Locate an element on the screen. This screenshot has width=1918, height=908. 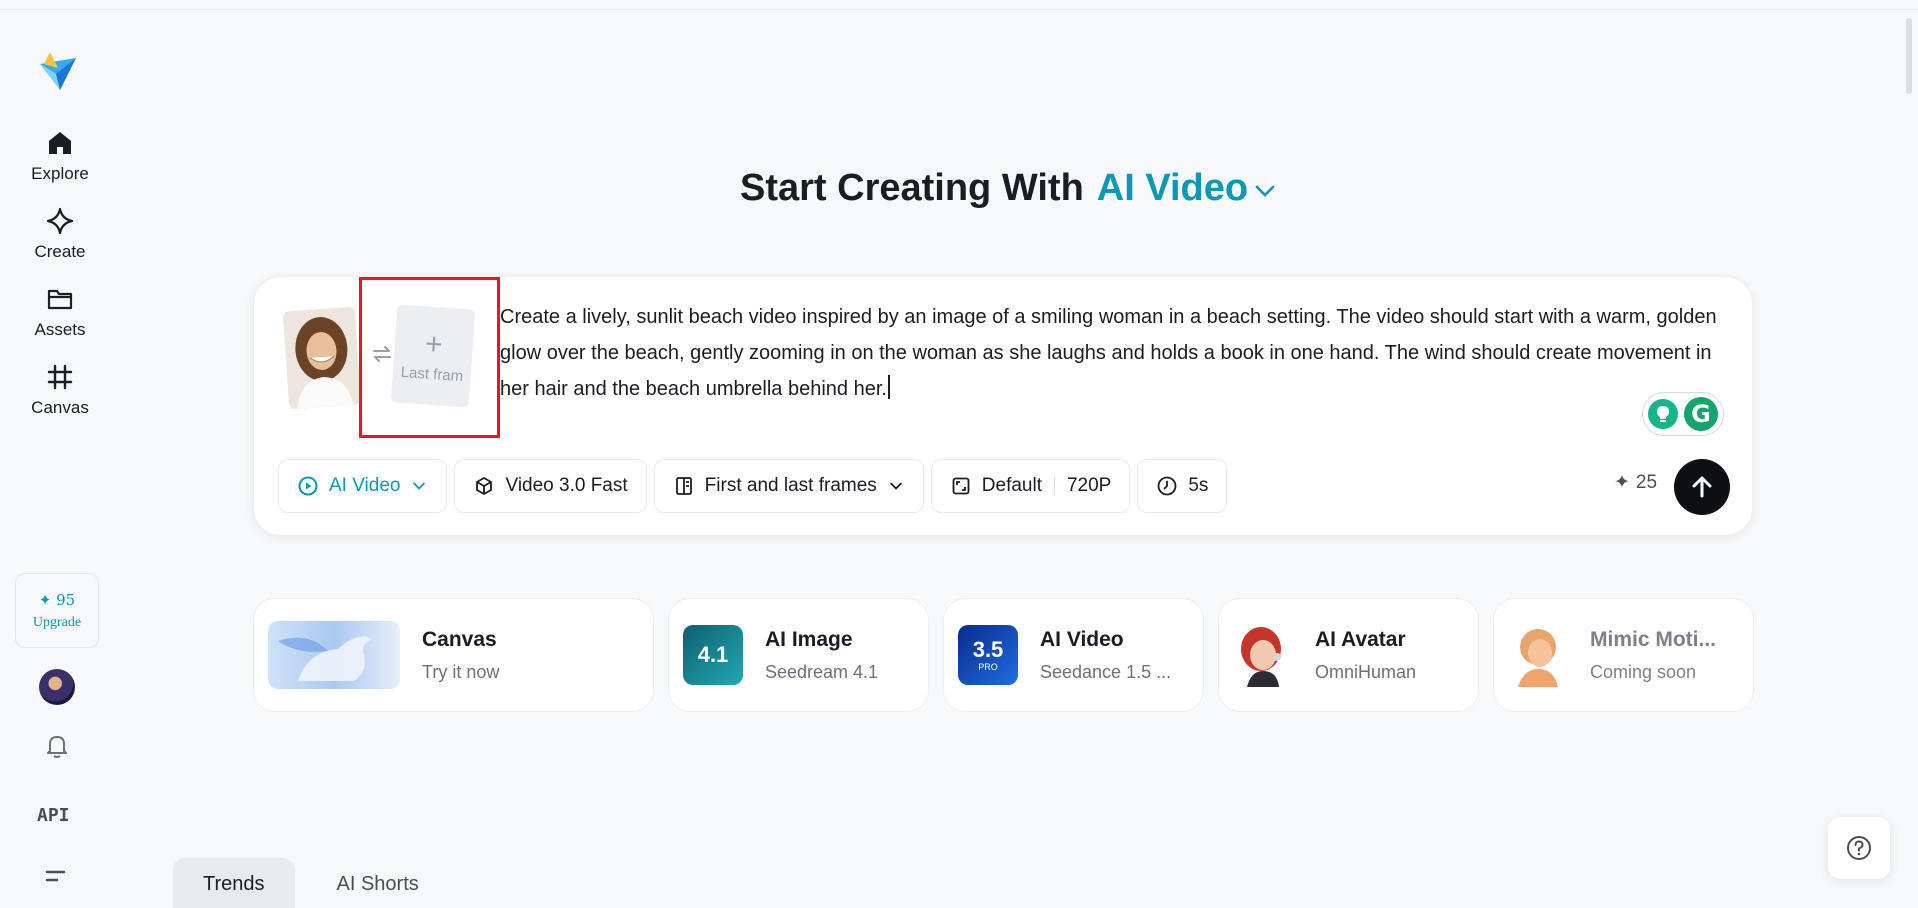
sidebar-item-label: Create is located at coordinates (60, 251).